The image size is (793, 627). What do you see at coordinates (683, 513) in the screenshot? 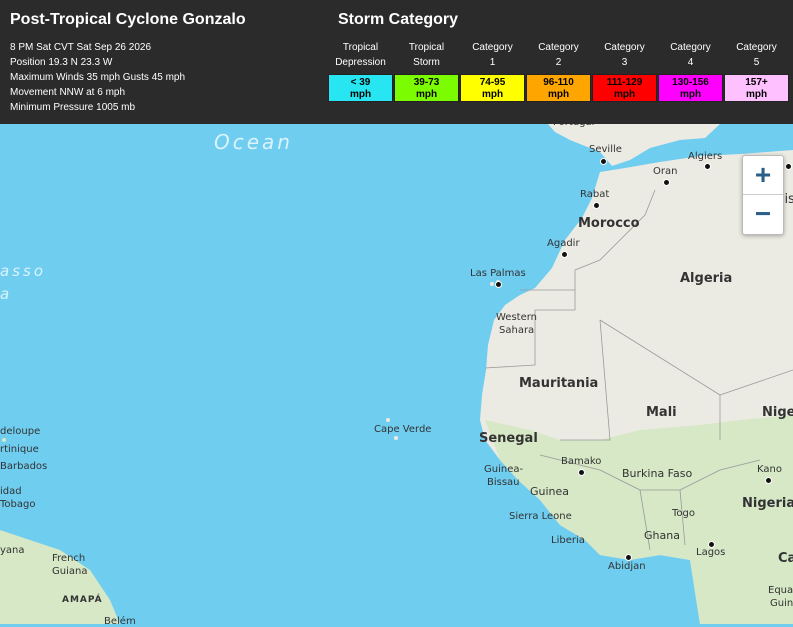
I see `label-togo: Togo` at bounding box center [683, 513].